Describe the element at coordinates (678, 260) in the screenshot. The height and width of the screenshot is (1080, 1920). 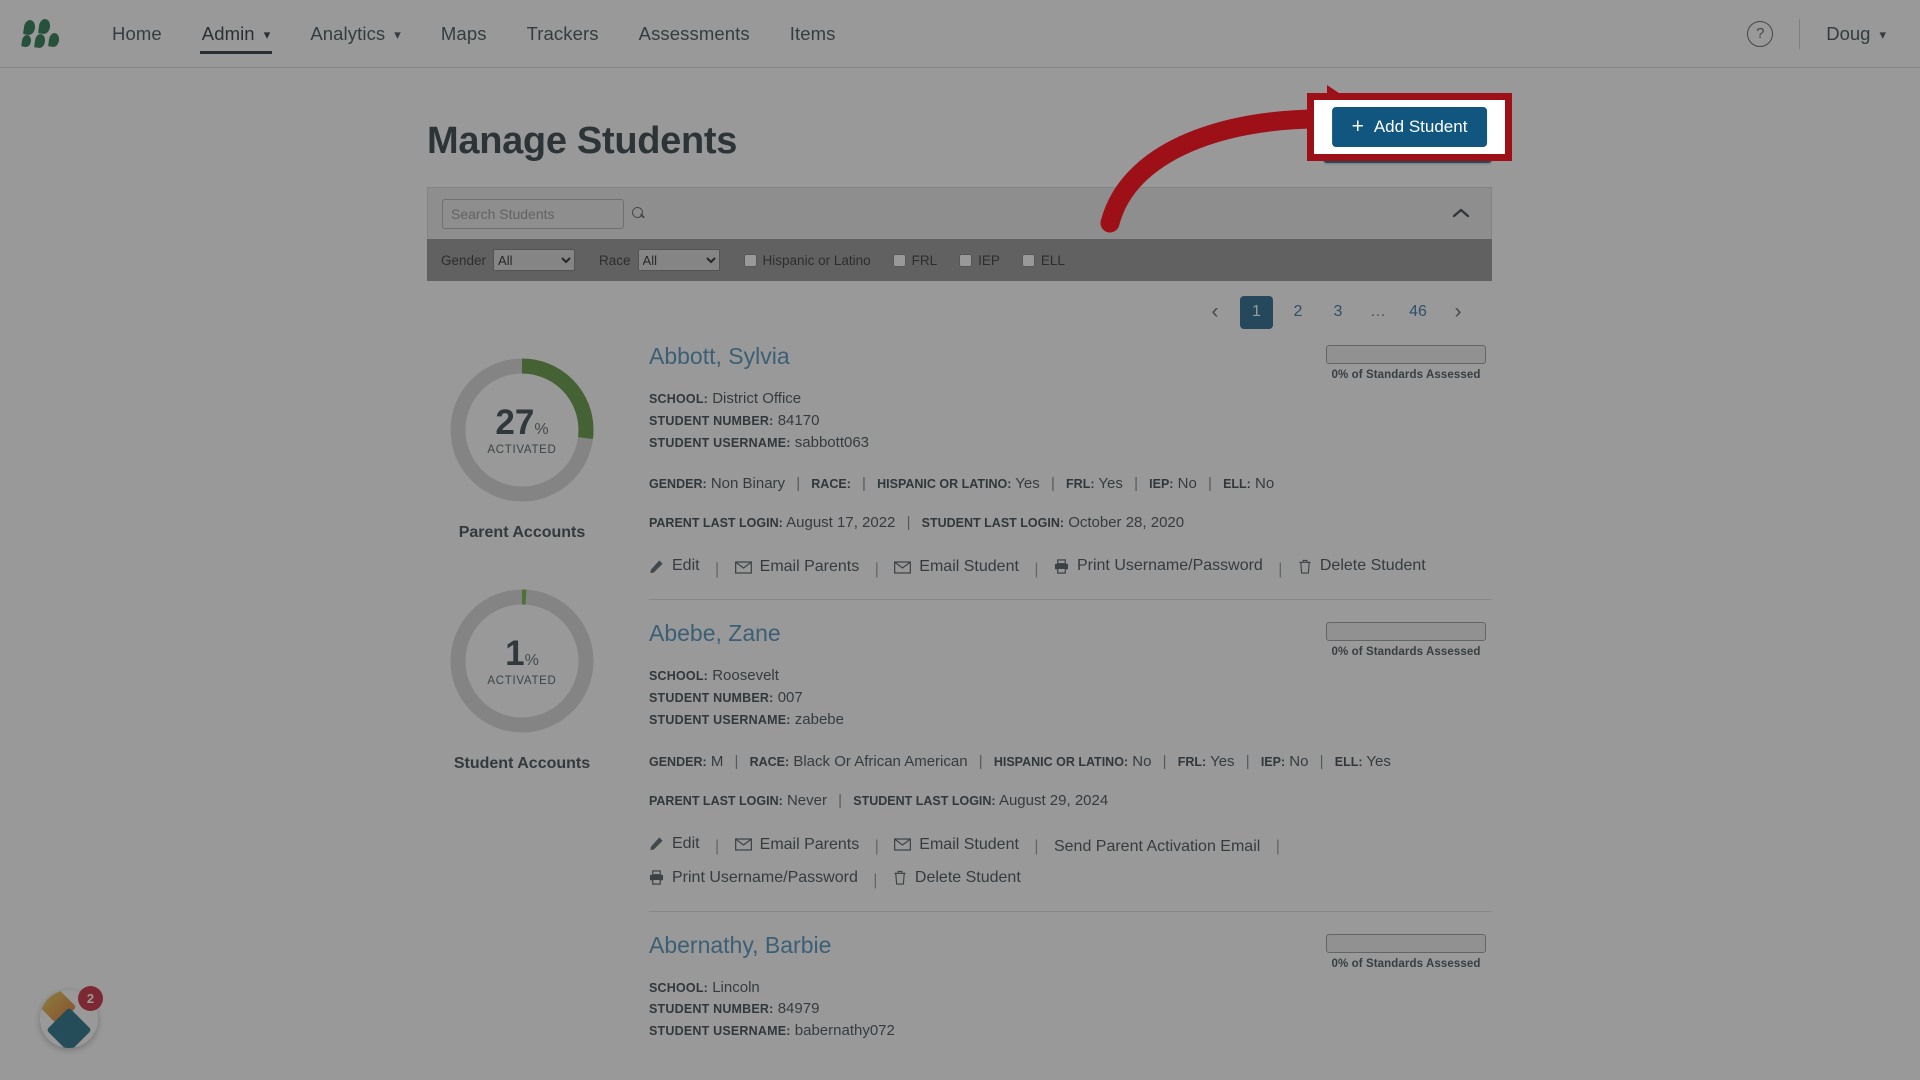
I see `race-filter-select: All` at that location.